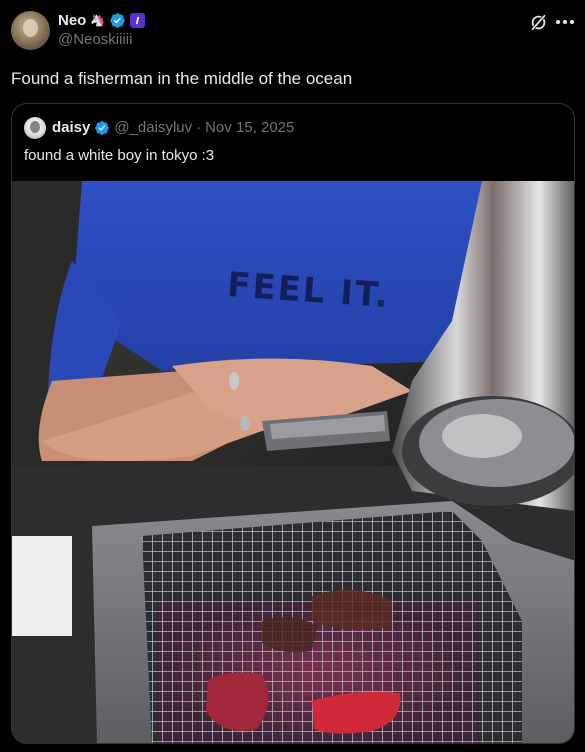 The image size is (585, 752). What do you see at coordinates (71, 127) in the screenshot?
I see `quoted-display-name: daisy` at bounding box center [71, 127].